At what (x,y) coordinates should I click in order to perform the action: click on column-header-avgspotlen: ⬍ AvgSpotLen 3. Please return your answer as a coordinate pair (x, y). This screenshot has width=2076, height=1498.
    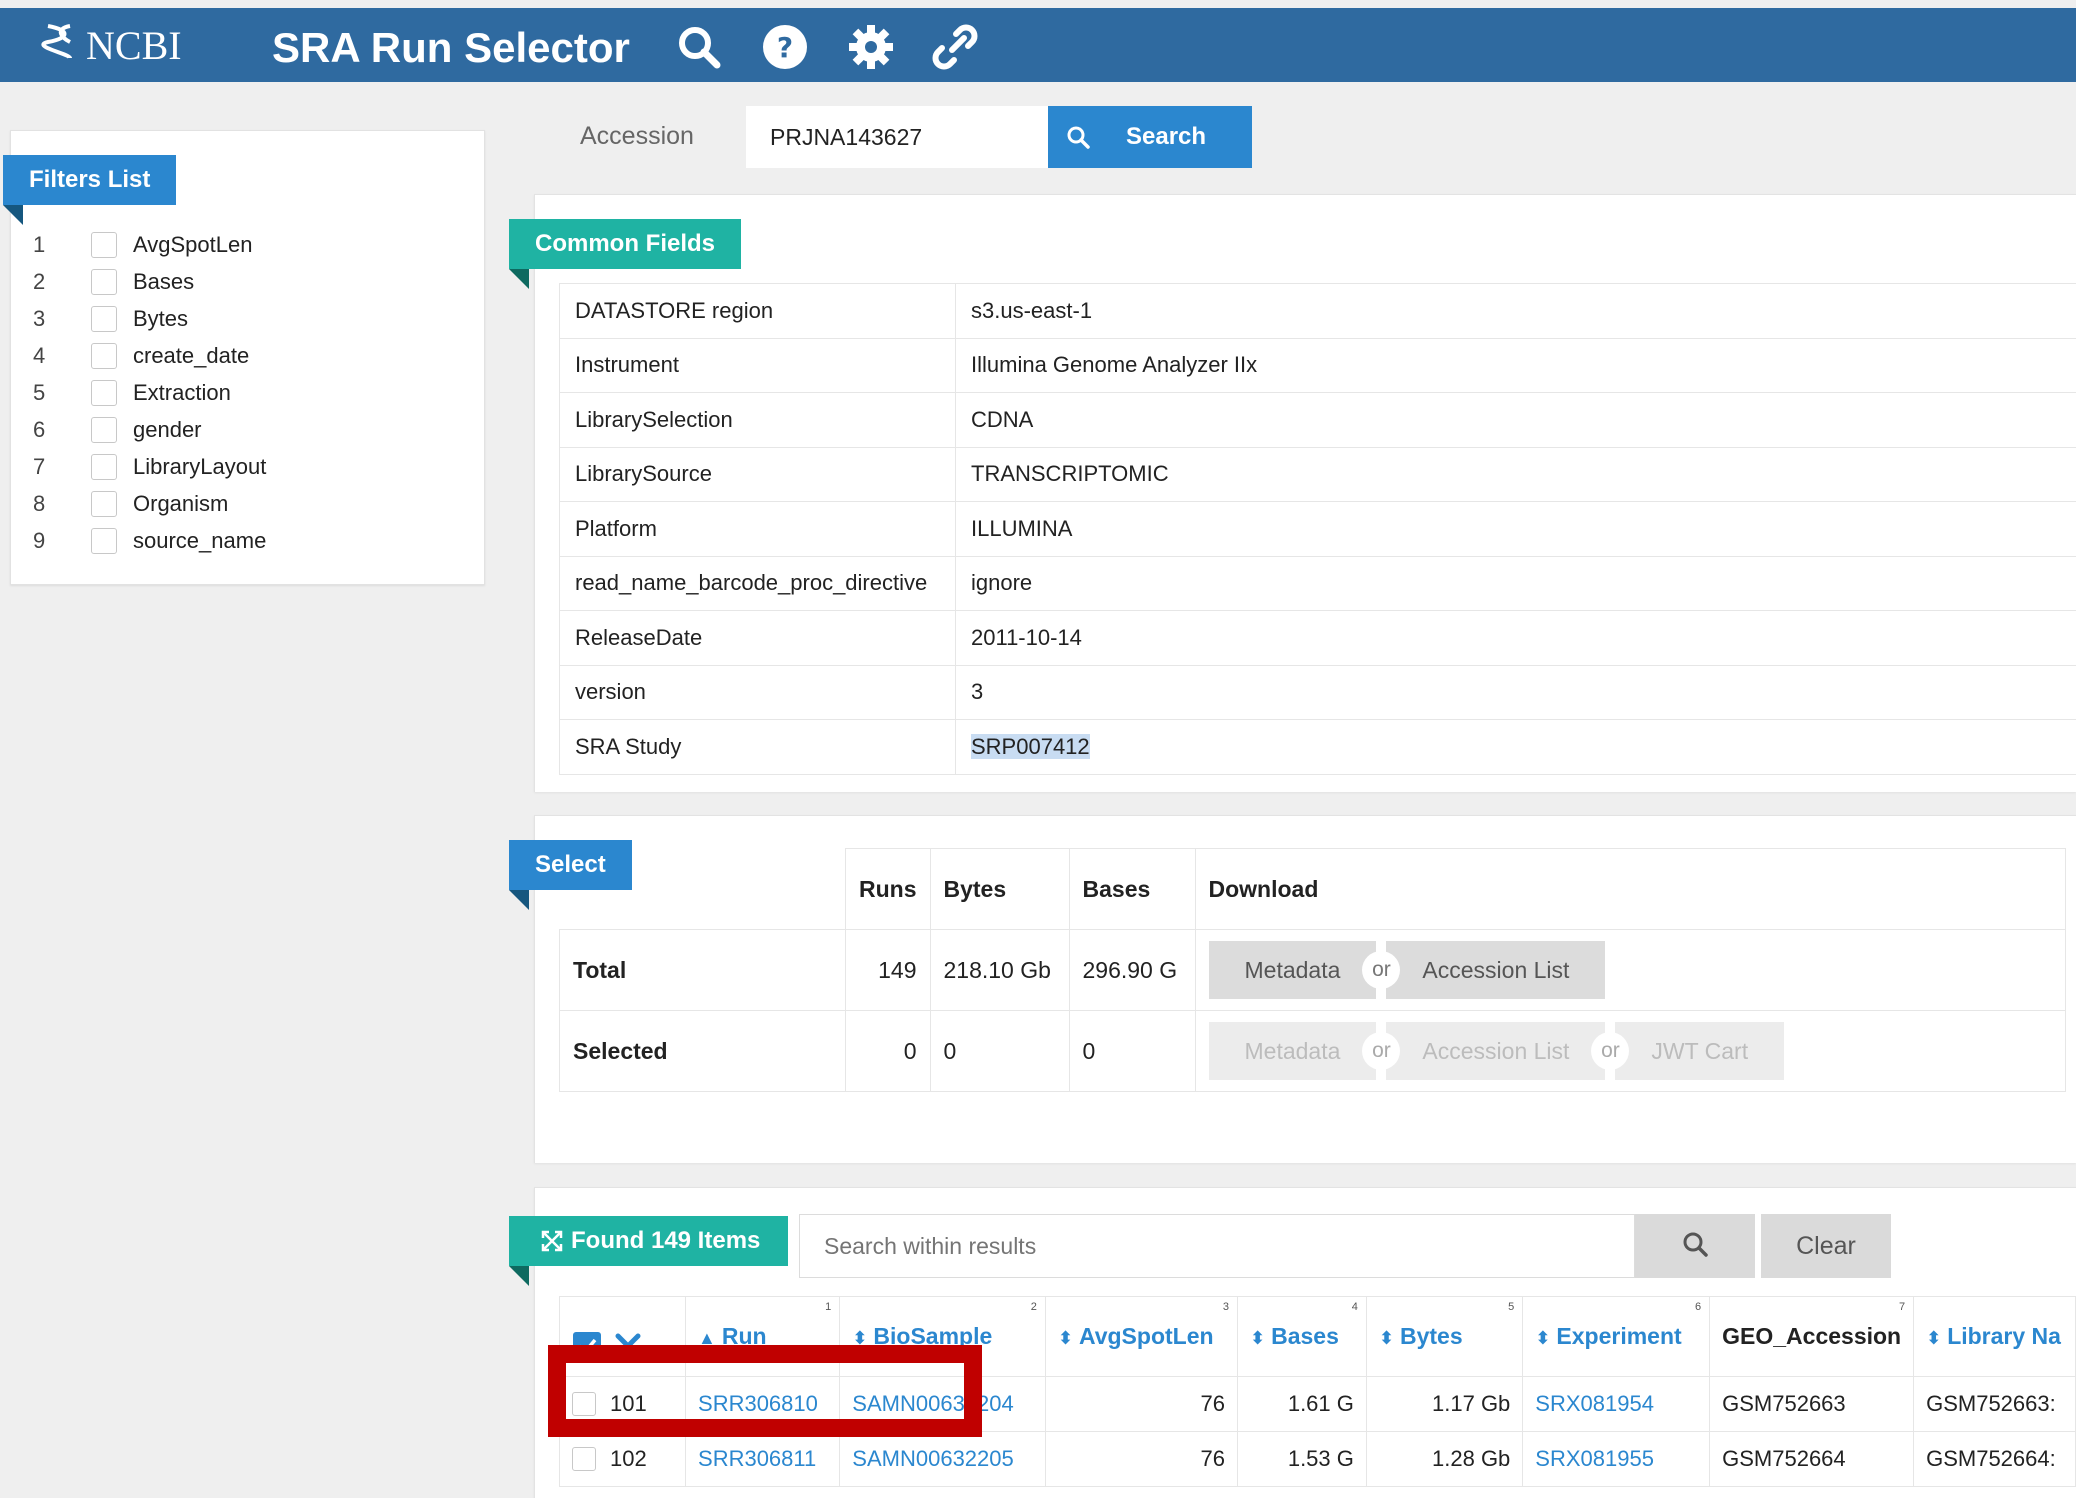
    Looking at the image, I should click on (1141, 1336).